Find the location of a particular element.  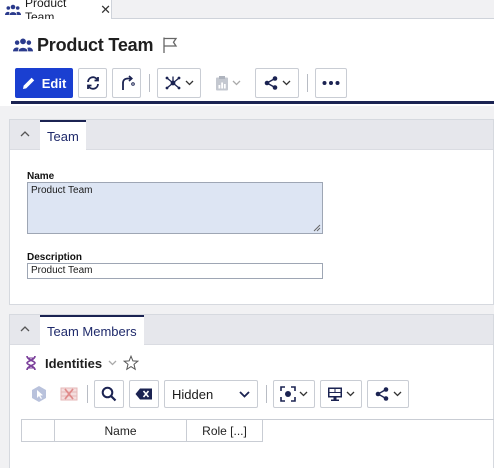

resize-grip-icon is located at coordinates (317, 228).